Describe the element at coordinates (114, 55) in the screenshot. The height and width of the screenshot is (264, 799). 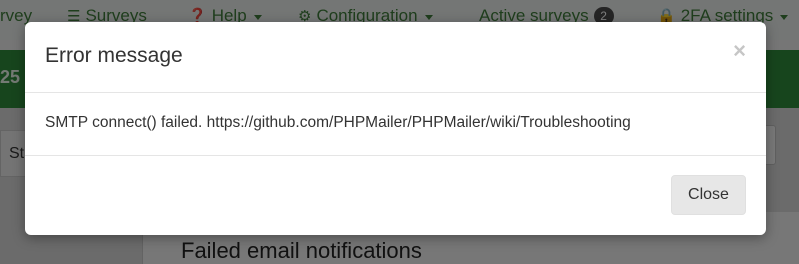
I see `dialog-title: Error message` at that location.